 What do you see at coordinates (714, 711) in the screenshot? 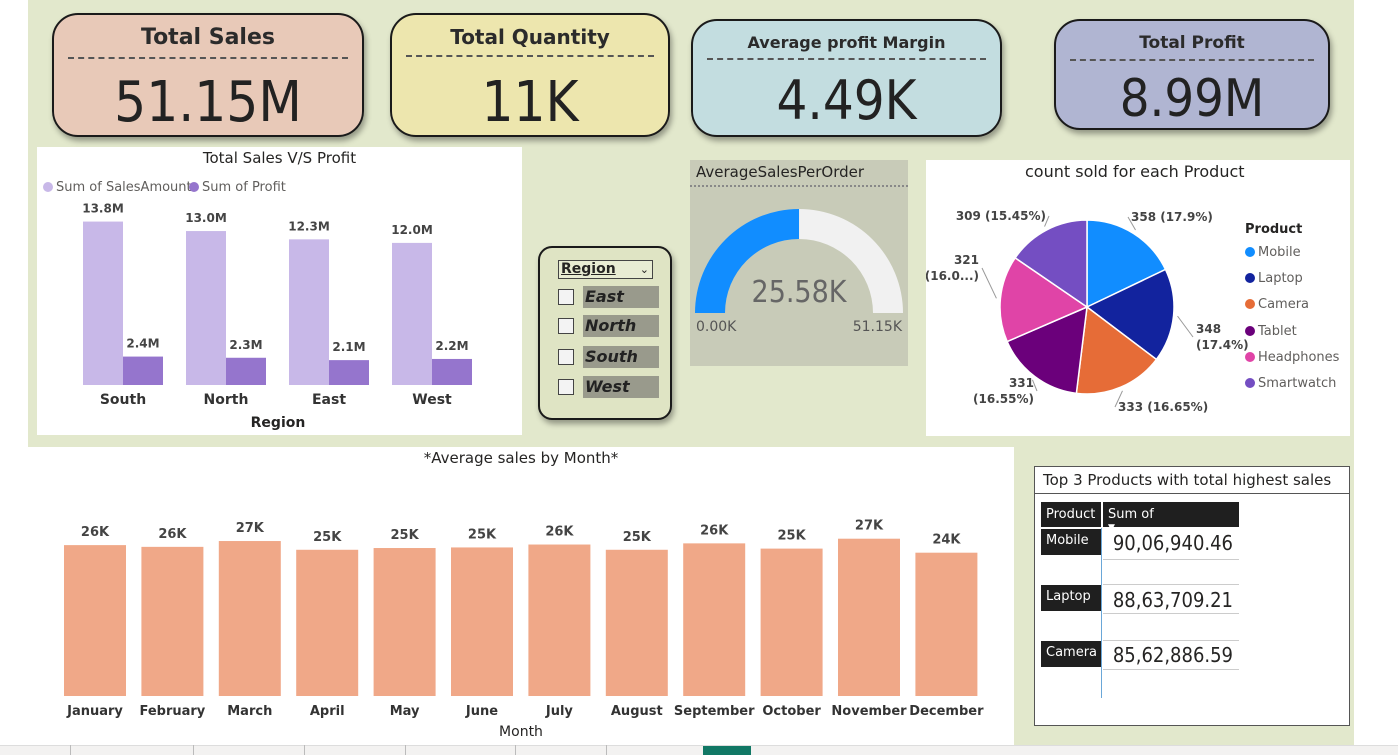
I see `x-tick-label: September` at bounding box center [714, 711].